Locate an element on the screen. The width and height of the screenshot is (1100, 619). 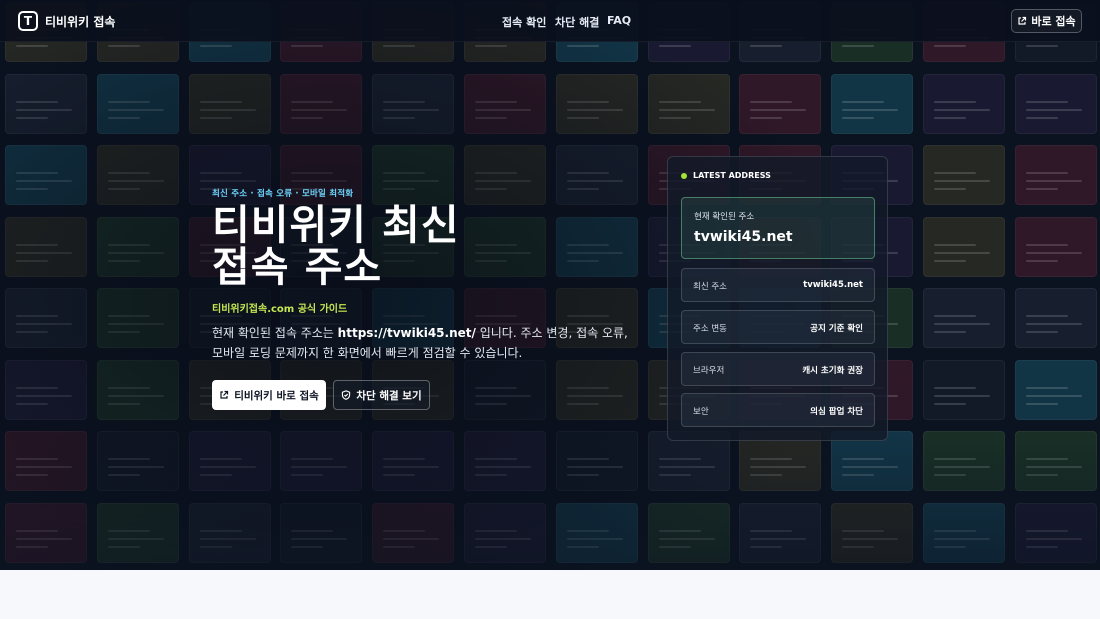
nav-link-faq: FAQ is located at coordinates (619, 20).